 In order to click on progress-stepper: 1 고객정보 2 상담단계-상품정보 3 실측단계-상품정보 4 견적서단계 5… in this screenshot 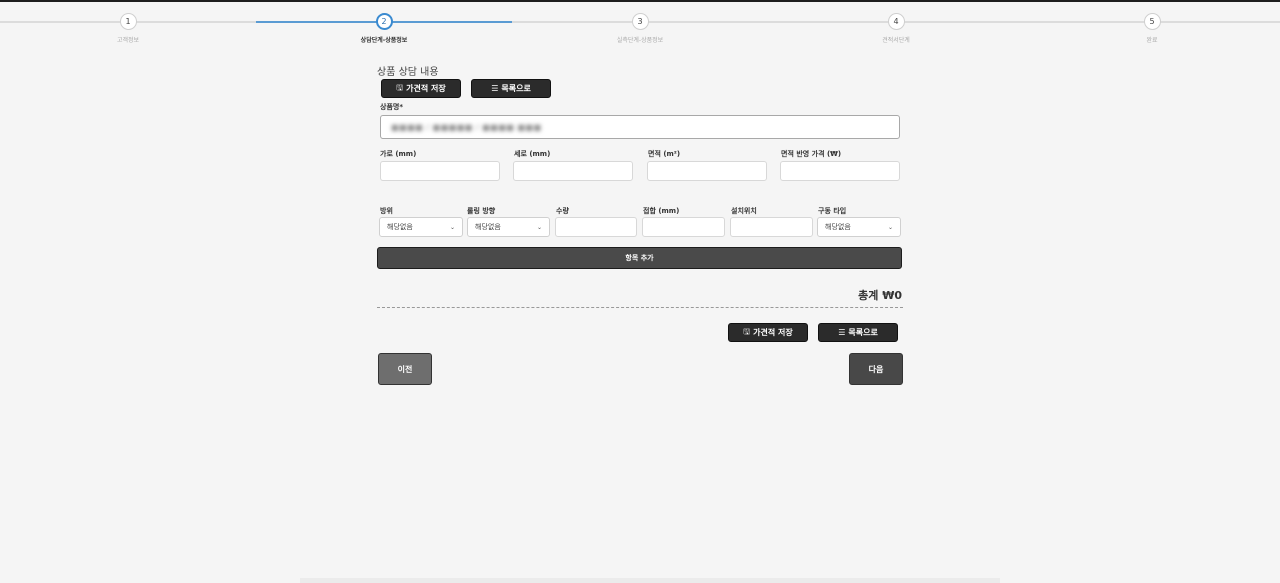, I will do `click(640, 32)`.